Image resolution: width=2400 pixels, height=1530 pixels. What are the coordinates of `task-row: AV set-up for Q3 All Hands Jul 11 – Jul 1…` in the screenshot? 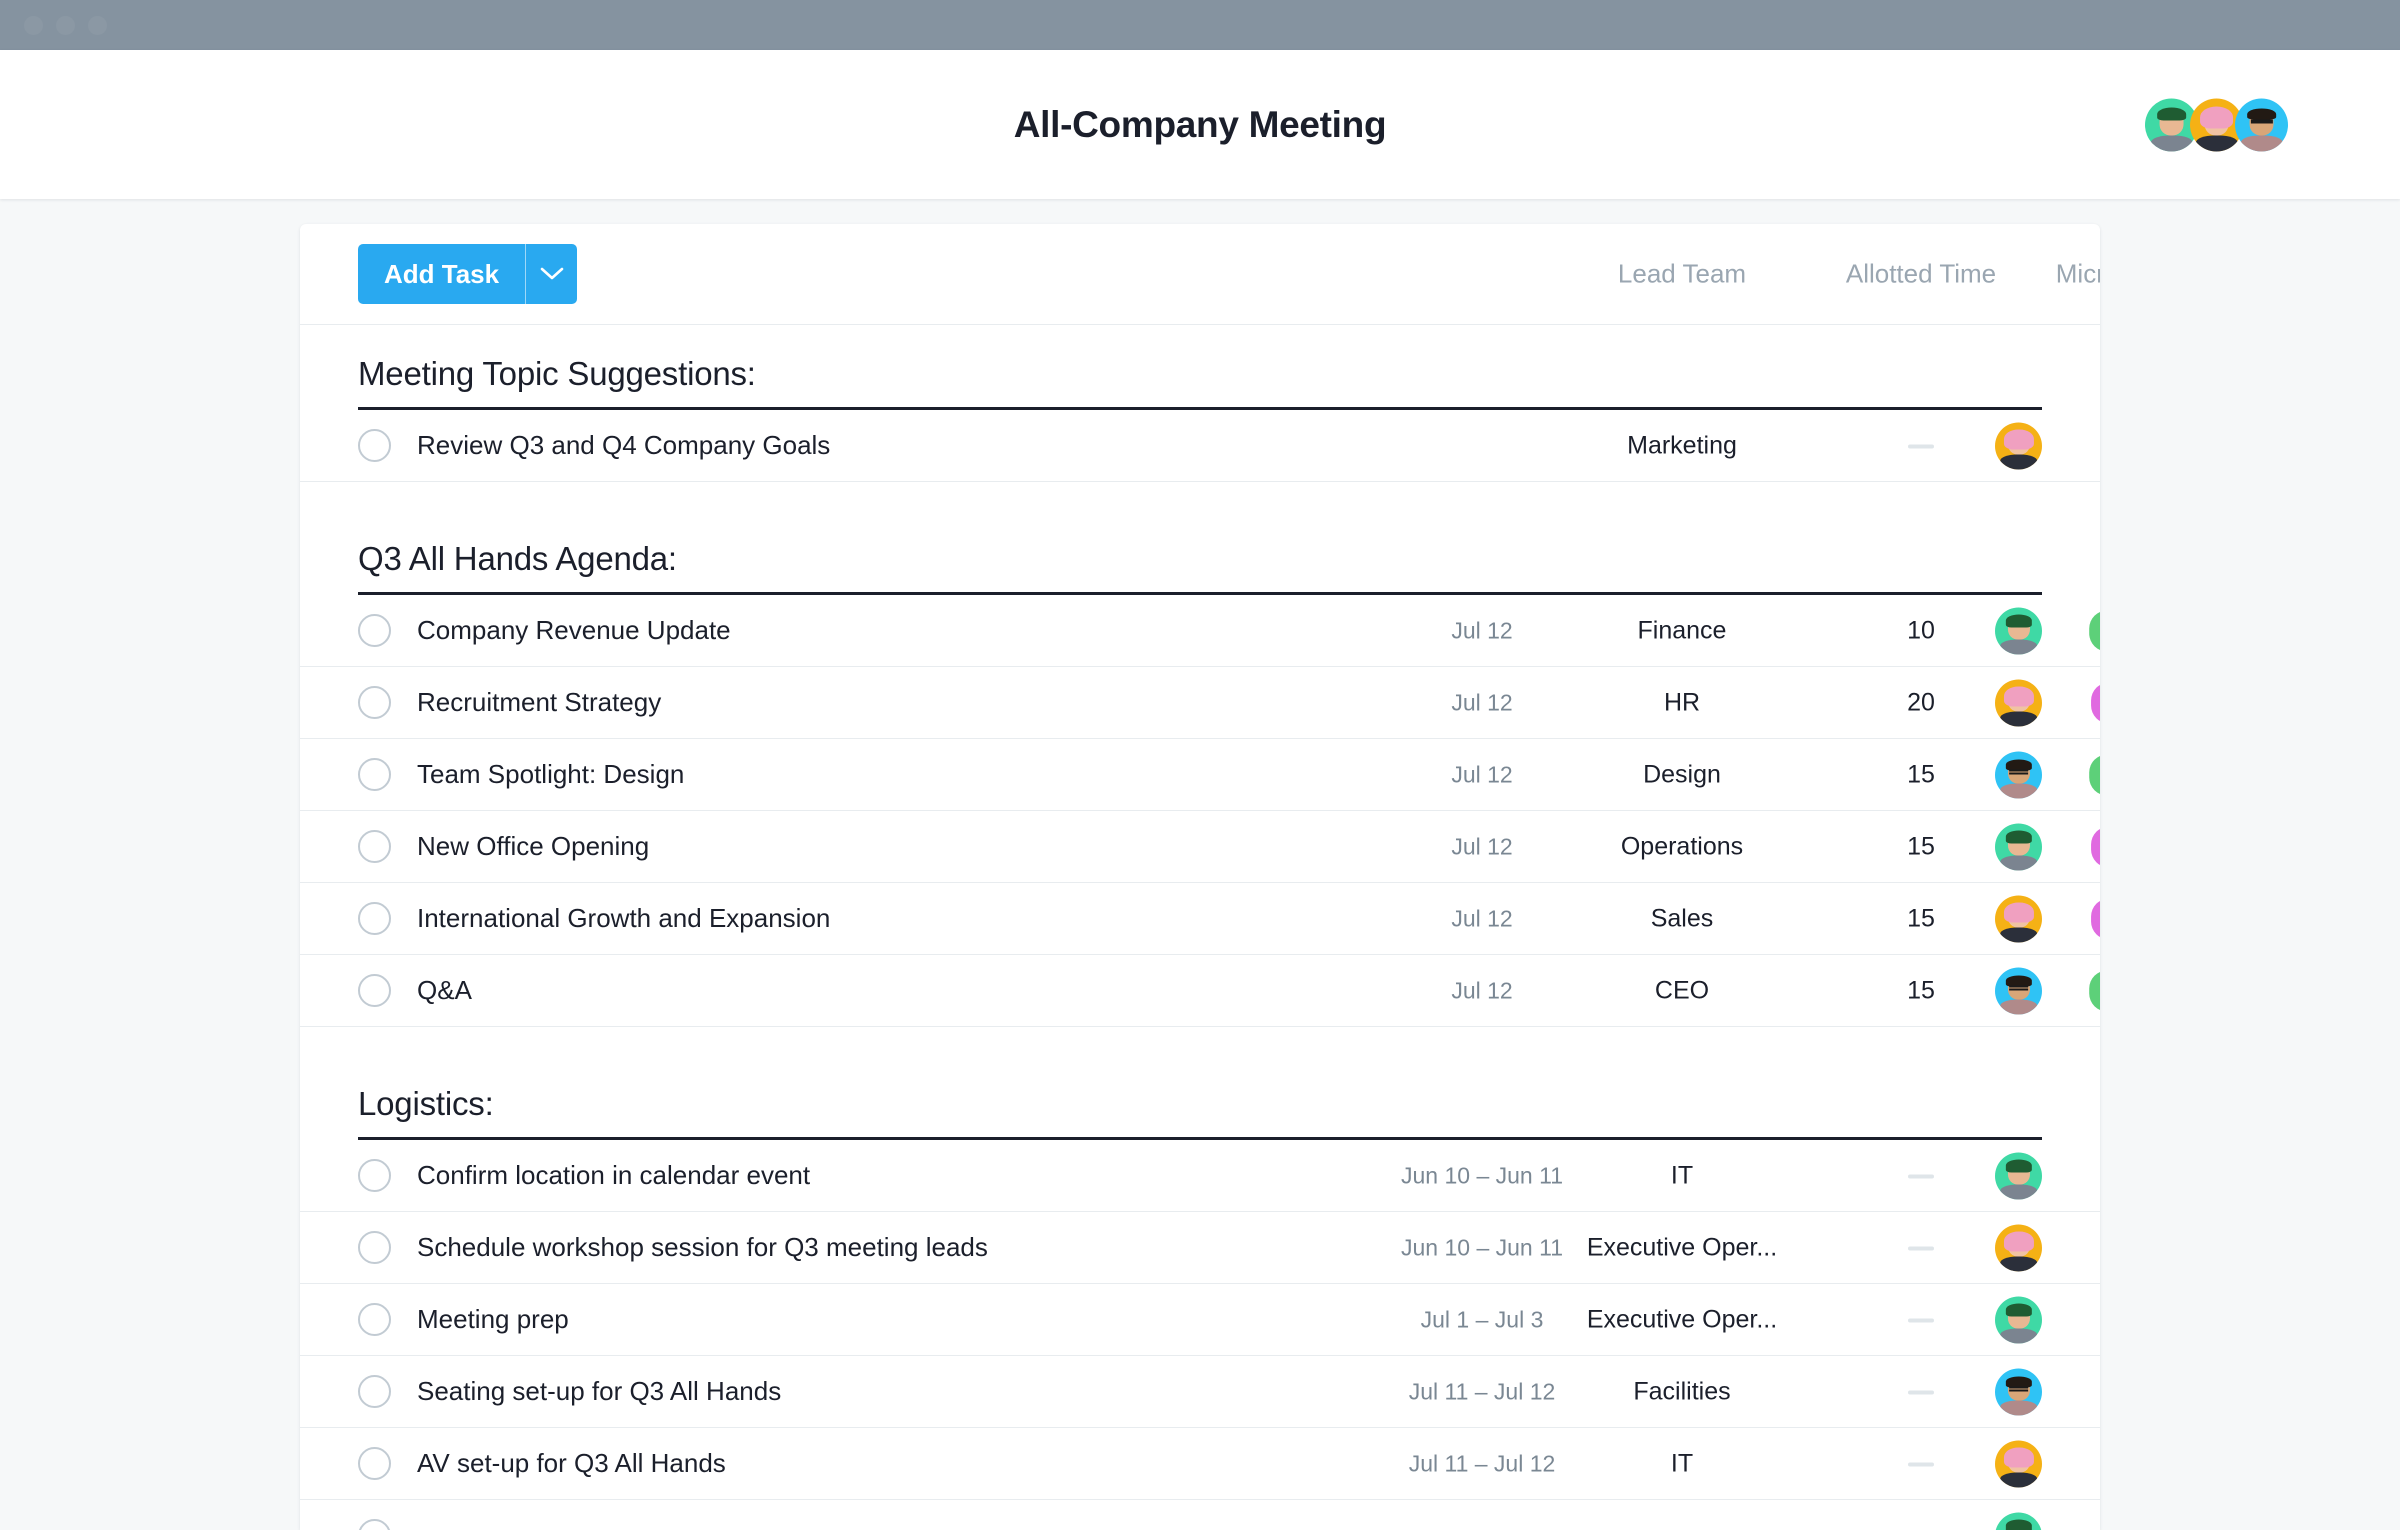 It's located at (1200, 1464).